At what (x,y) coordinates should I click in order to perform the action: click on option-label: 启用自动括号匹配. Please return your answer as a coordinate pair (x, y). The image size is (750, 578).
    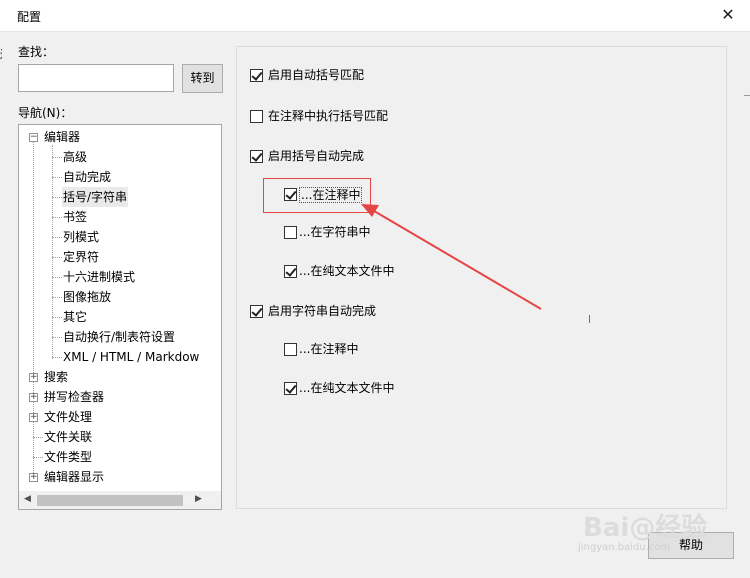
    Looking at the image, I should click on (316, 75).